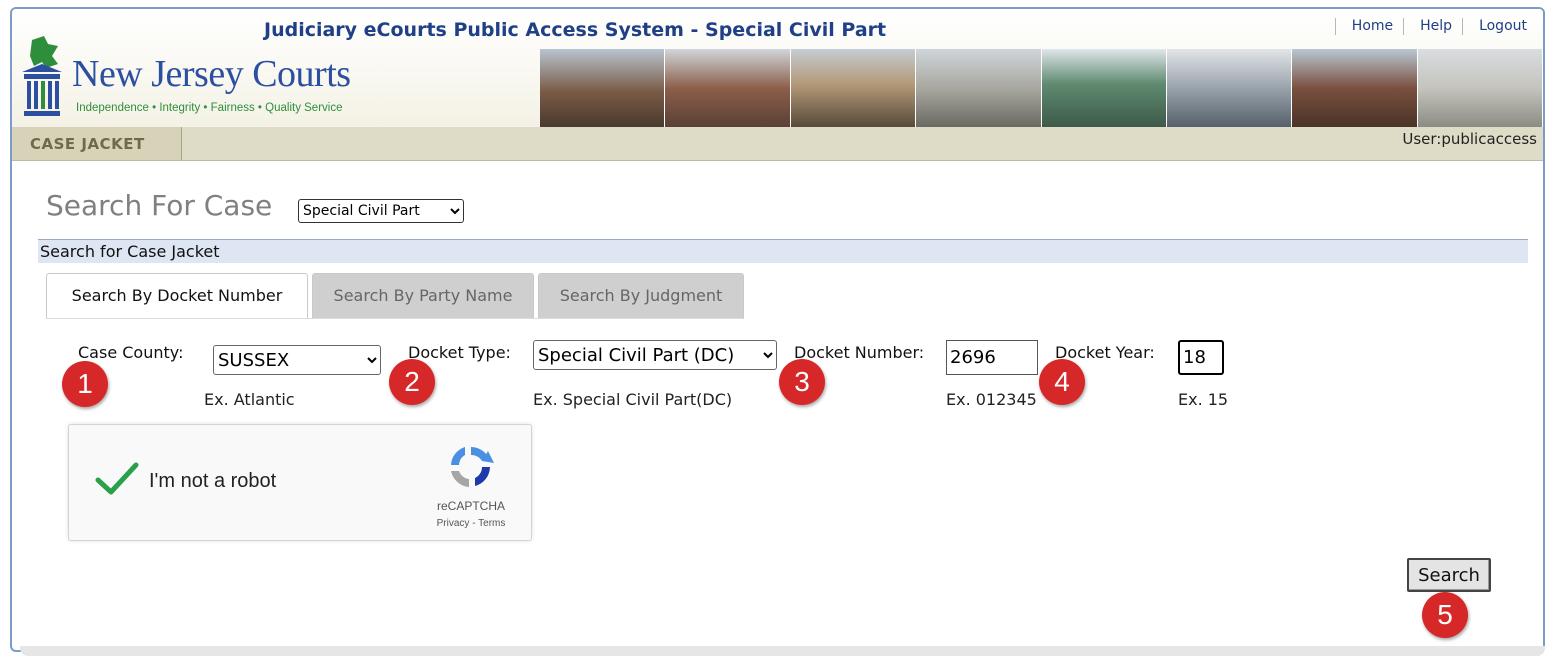  Describe the element at coordinates (395, 318) in the screenshot. I see `tab-divider` at that location.